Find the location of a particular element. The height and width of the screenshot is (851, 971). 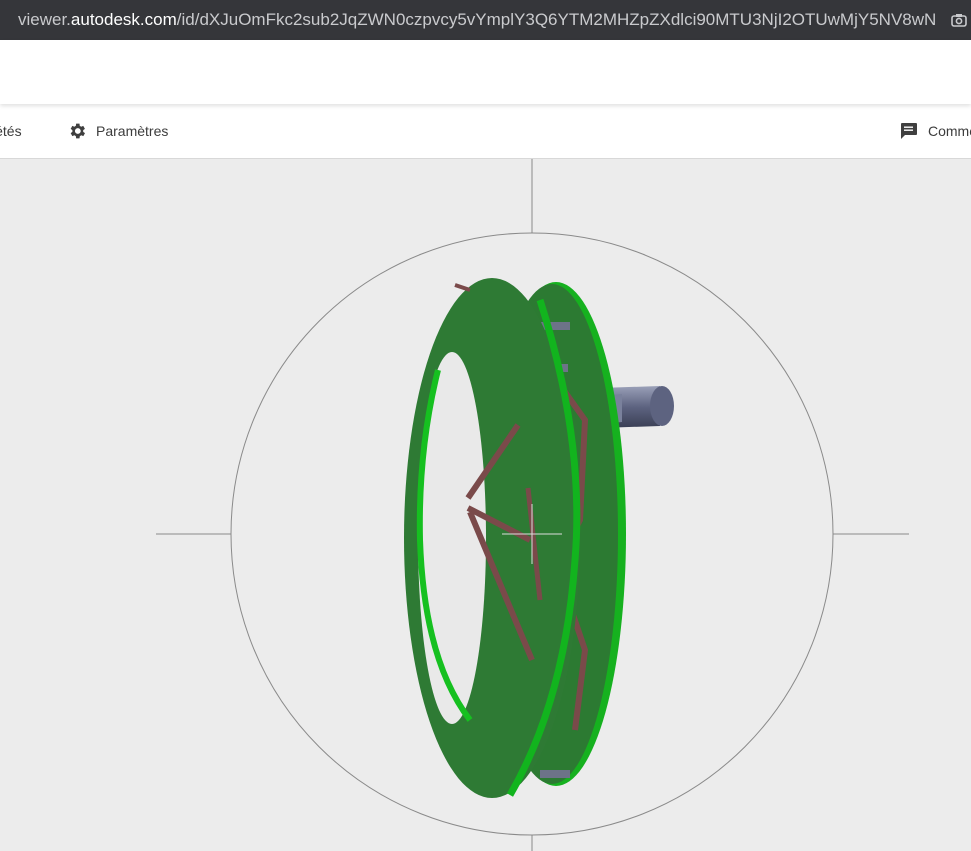

settings-label: Paramètres is located at coordinates (132, 131).